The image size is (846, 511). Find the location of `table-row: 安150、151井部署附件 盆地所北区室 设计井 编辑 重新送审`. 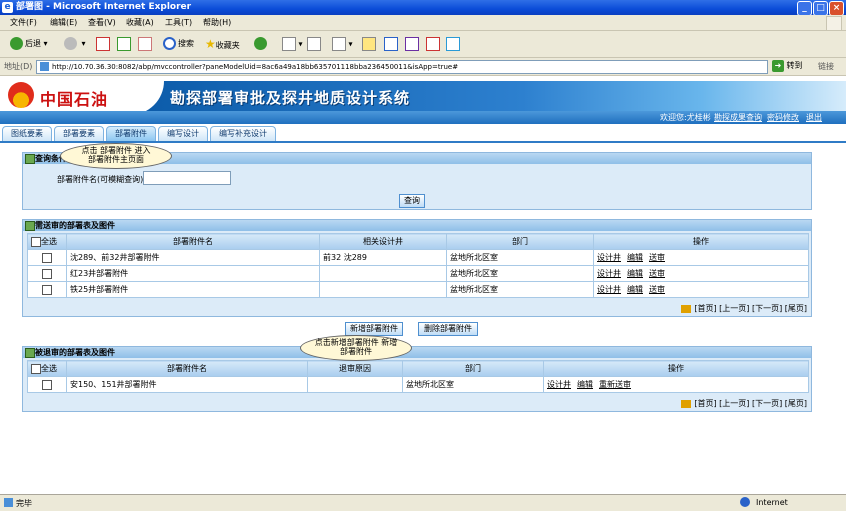

table-row: 安150、151井部署附件 盆地所北区室 设计井 编辑 重新送审 is located at coordinates (418, 384).